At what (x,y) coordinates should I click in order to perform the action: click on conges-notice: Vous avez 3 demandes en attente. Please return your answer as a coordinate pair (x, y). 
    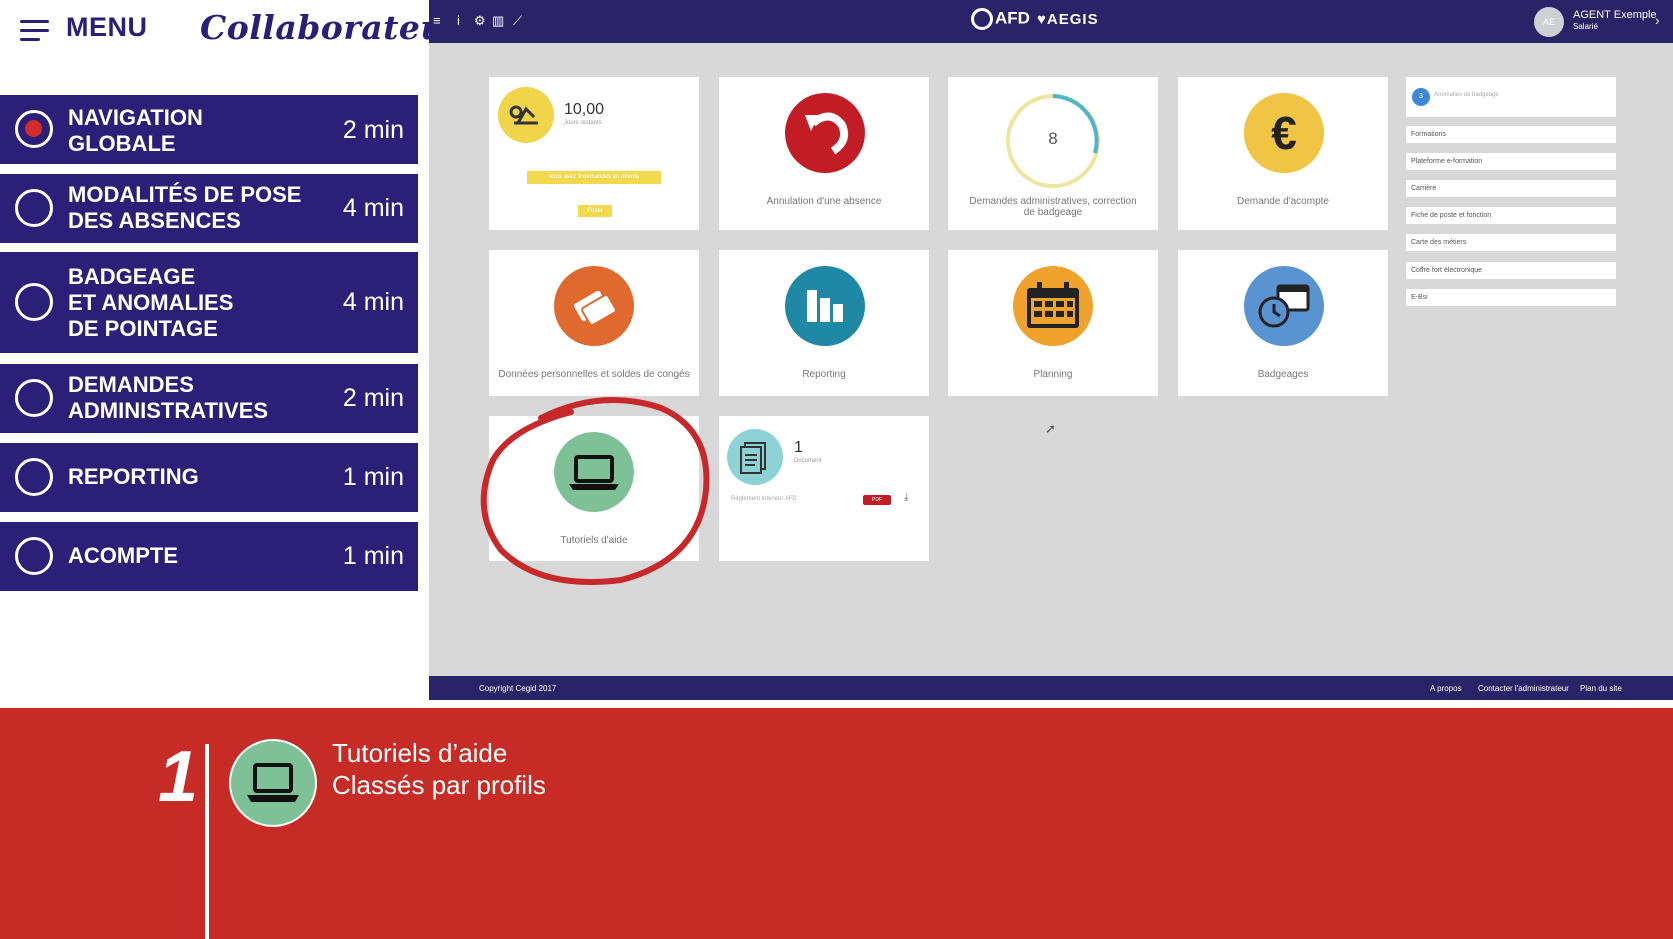
    Looking at the image, I should click on (594, 177).